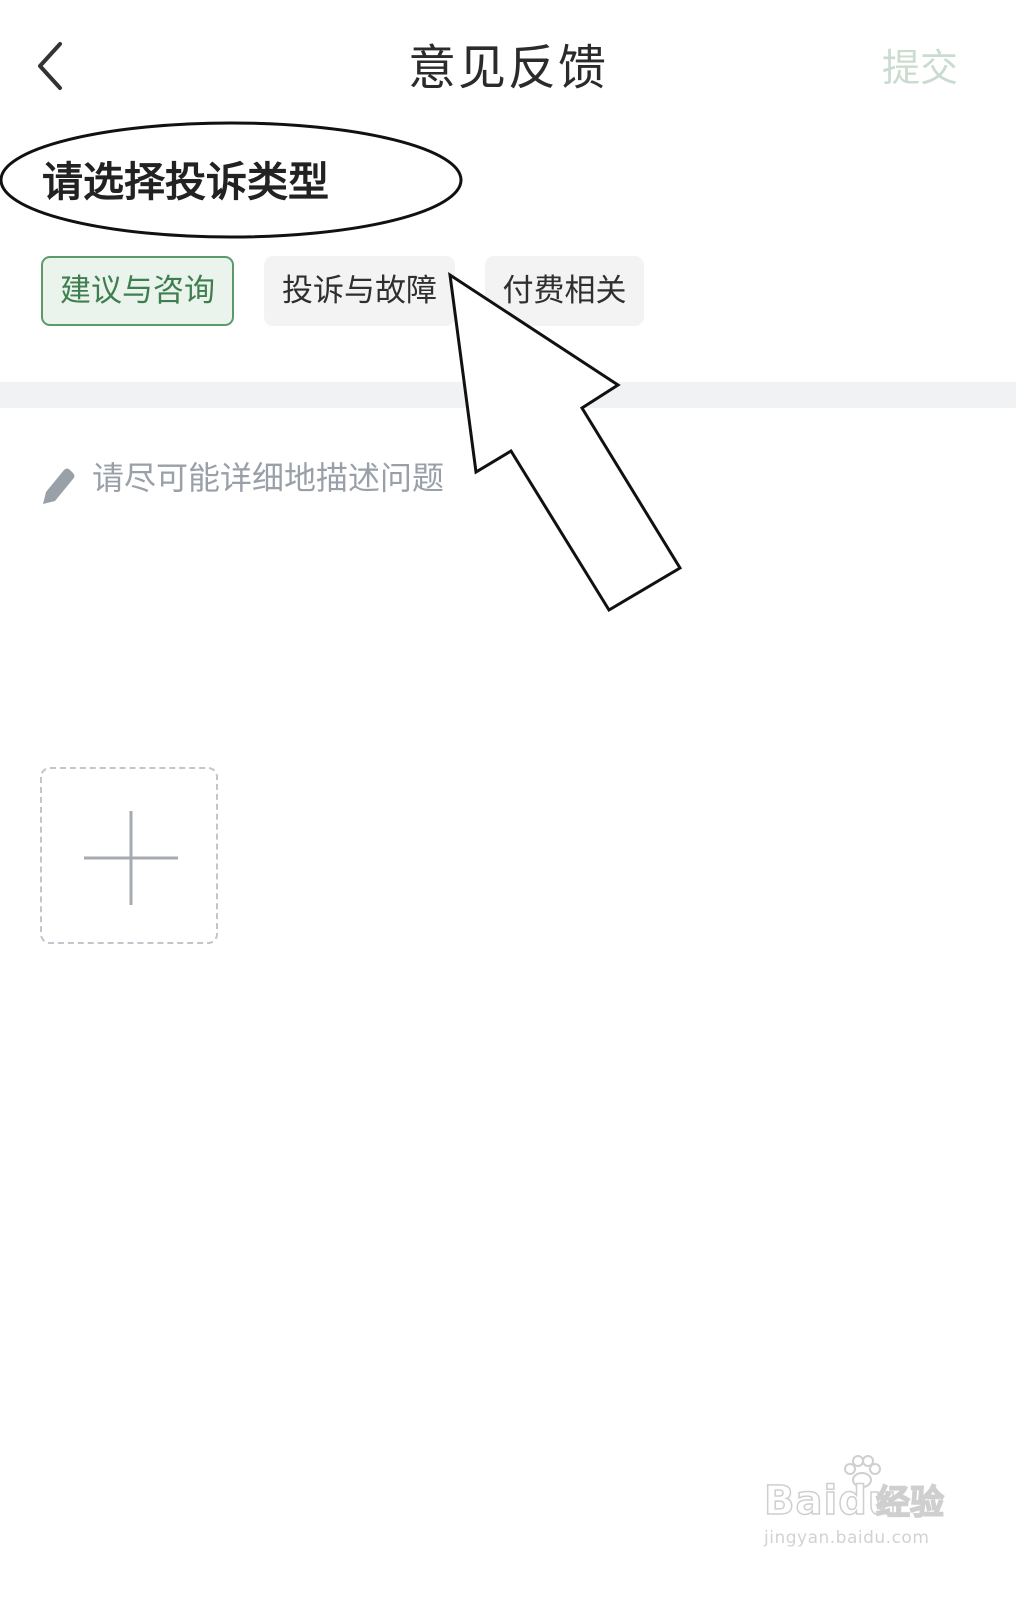 The height and width of the screenshot is (1600, 1016). What do you see at coordinates (137, 291) in the screenshot?
I see `type-option-suggestion: 建议与咨询` at bounding box center [137, 291].